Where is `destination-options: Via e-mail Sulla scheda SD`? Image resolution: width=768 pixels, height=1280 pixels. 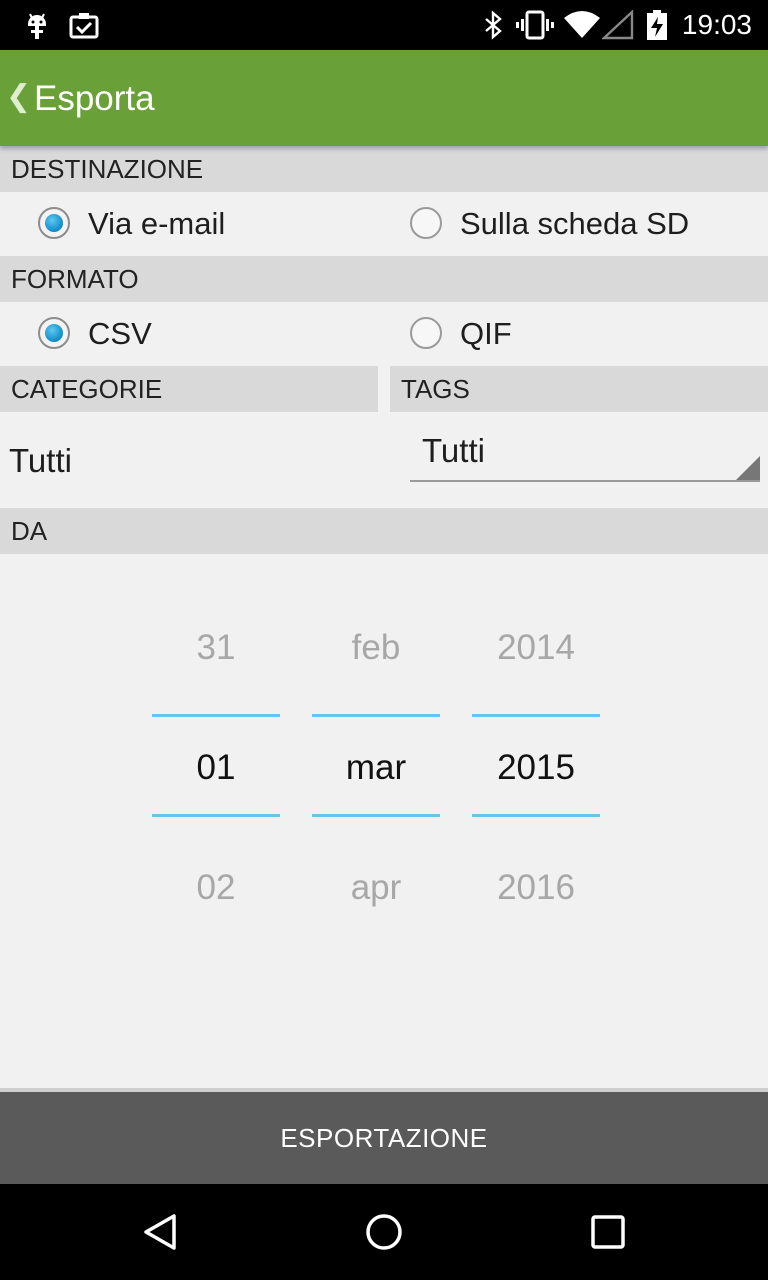
destination-options: Via e-mail Sulla scheda SD is located at coordinates (384, 224).